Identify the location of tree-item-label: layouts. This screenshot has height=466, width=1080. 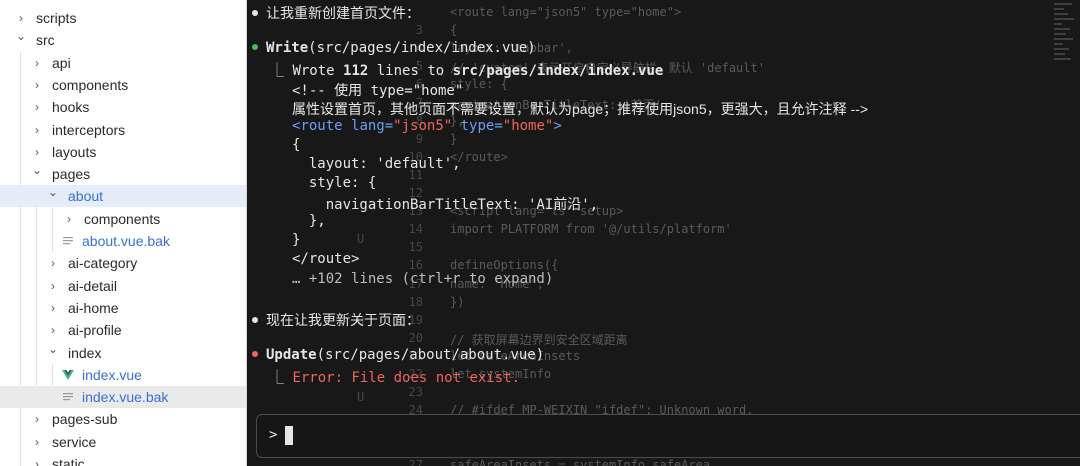
(74, 151).